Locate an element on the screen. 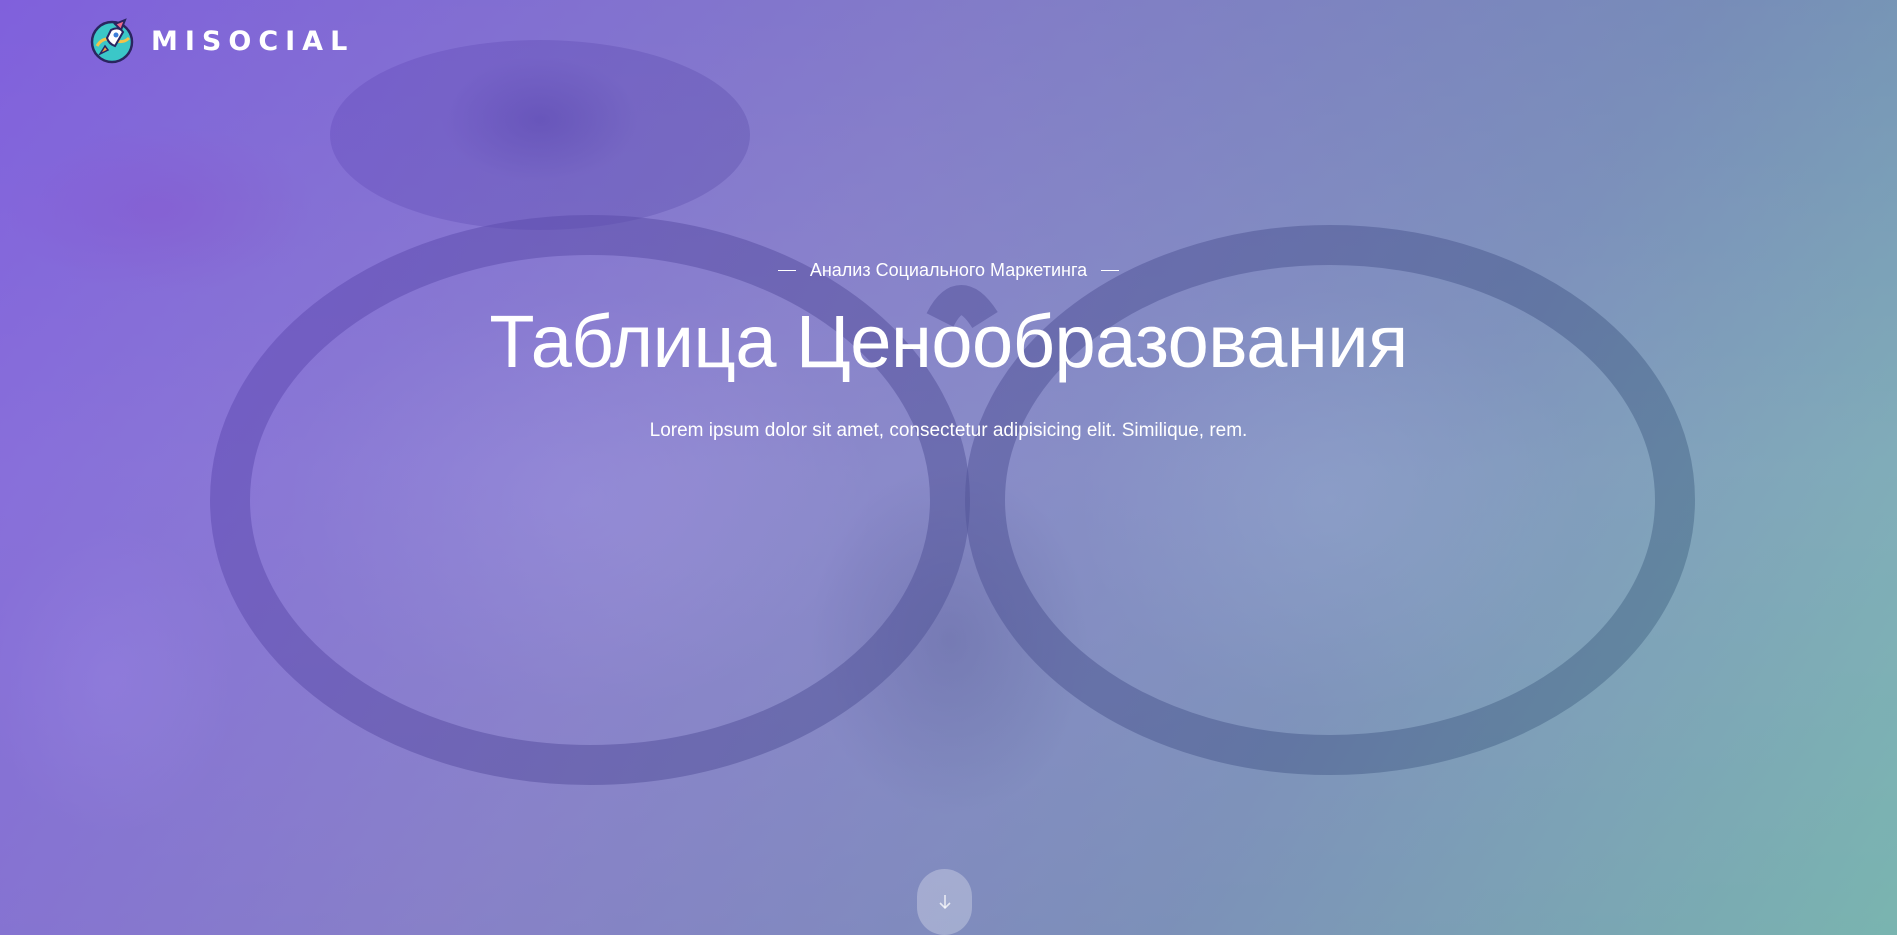 This screenshot has width=1897, height=935. eyebrow-dash-right is located at coordinates (1110, 270).